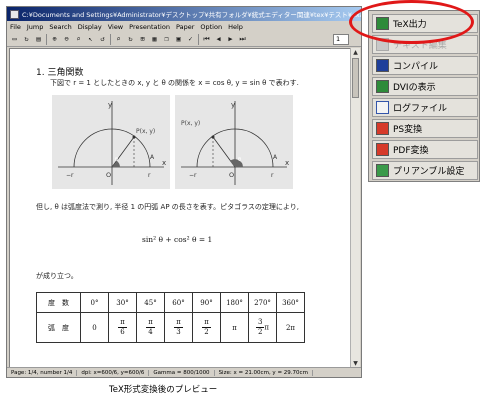 Image resolution: width=488 pixels, height=400 pixels. What do you see at coordinates (94, 302) in the screenshot?
I see `table-cell: 0°` at bounding box center [94, 302].